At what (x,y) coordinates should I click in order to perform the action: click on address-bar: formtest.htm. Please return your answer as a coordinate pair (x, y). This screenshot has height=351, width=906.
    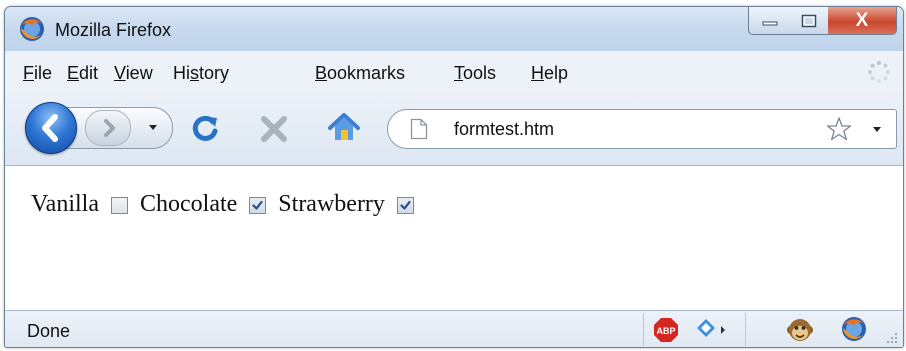
    Looking at the image, I should click on (642, 129).